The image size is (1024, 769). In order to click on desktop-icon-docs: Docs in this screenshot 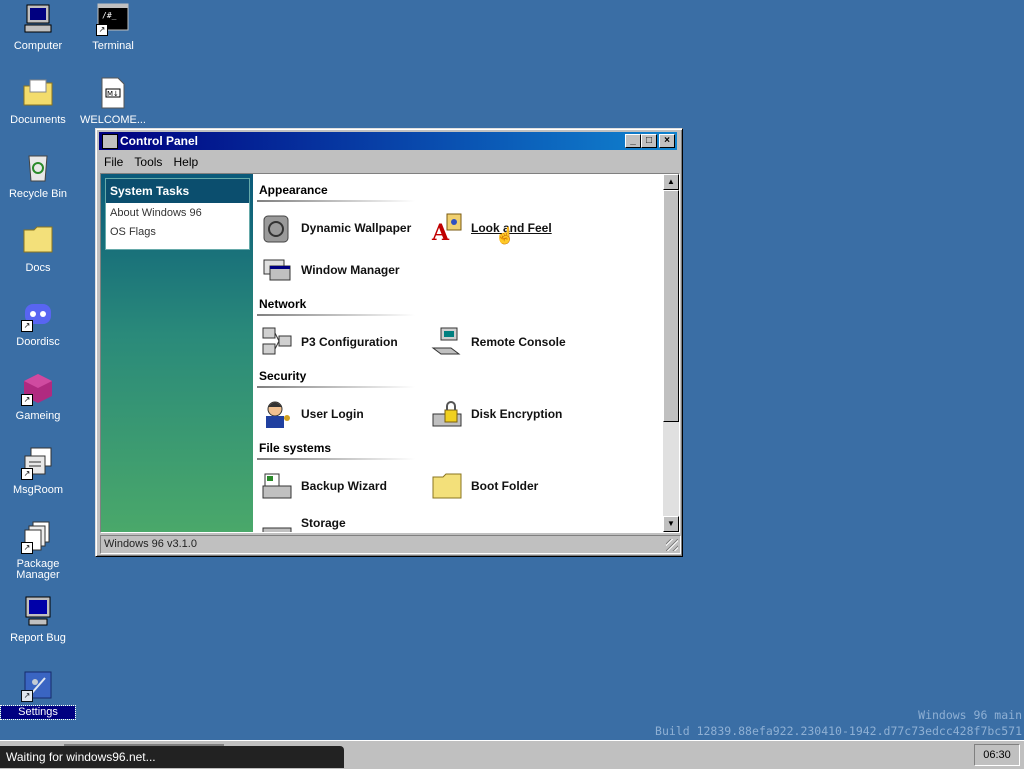, I will do `click(38, 249)`.